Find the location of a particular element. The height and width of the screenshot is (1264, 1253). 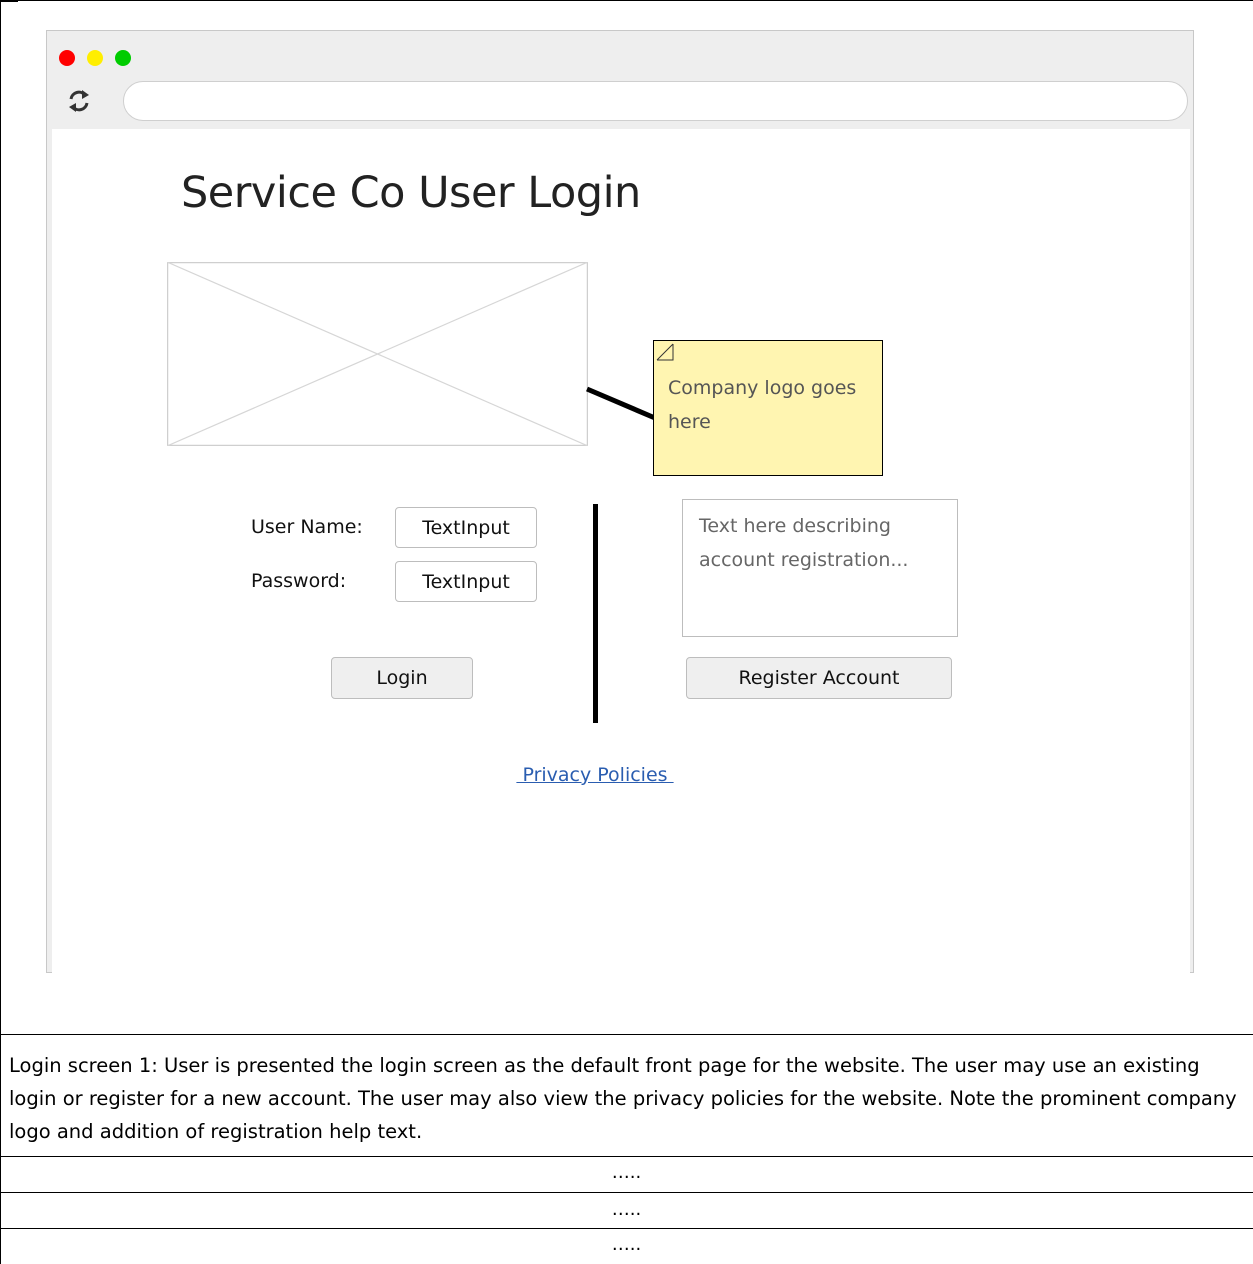

minimize-window-icon is located at coordinates (95, 58).